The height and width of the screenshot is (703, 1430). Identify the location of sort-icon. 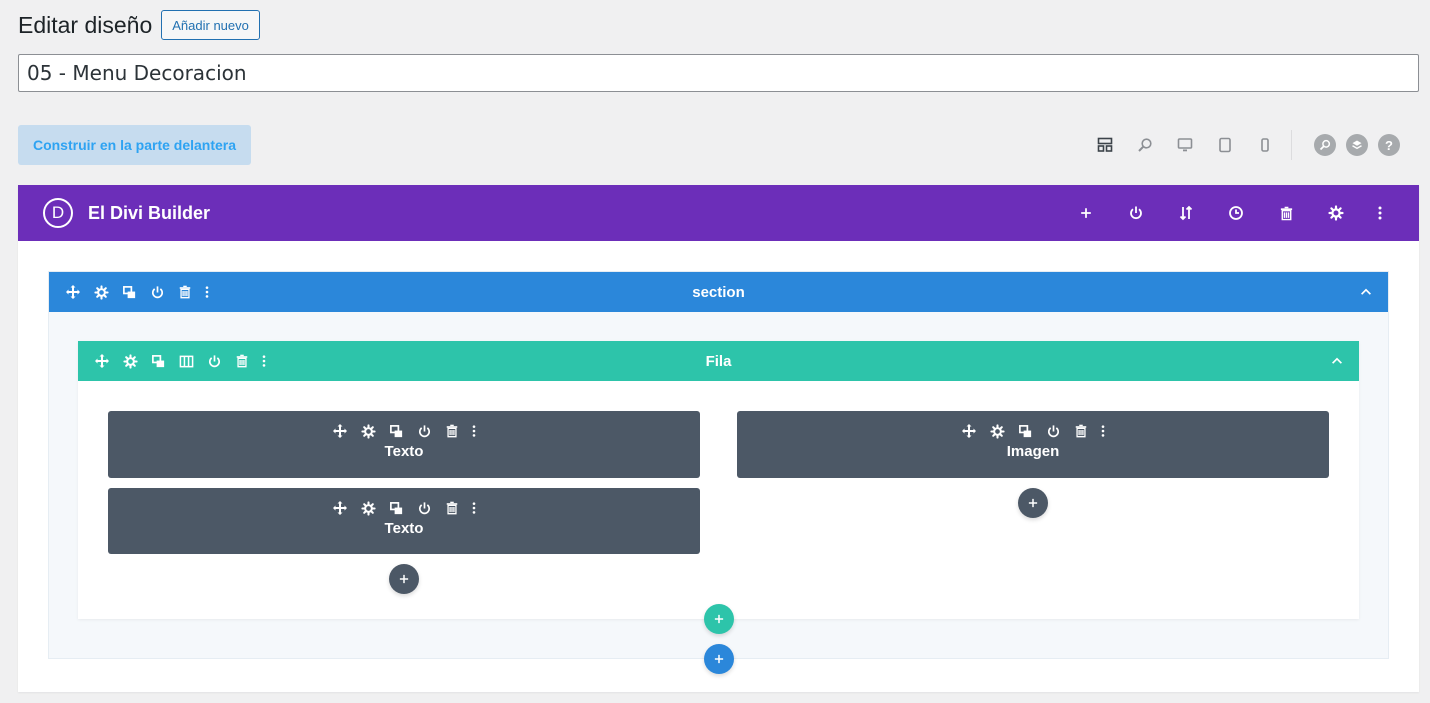
(1186, 213).